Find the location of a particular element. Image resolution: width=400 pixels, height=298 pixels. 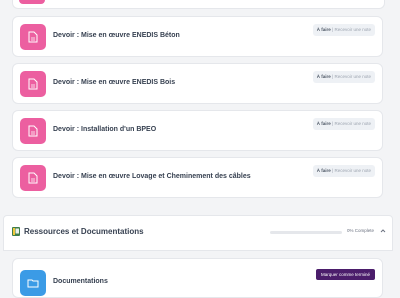

activity-title: Devoir : Mise en œuvre ENEDIS Bois is located at coordinates (114, 82).